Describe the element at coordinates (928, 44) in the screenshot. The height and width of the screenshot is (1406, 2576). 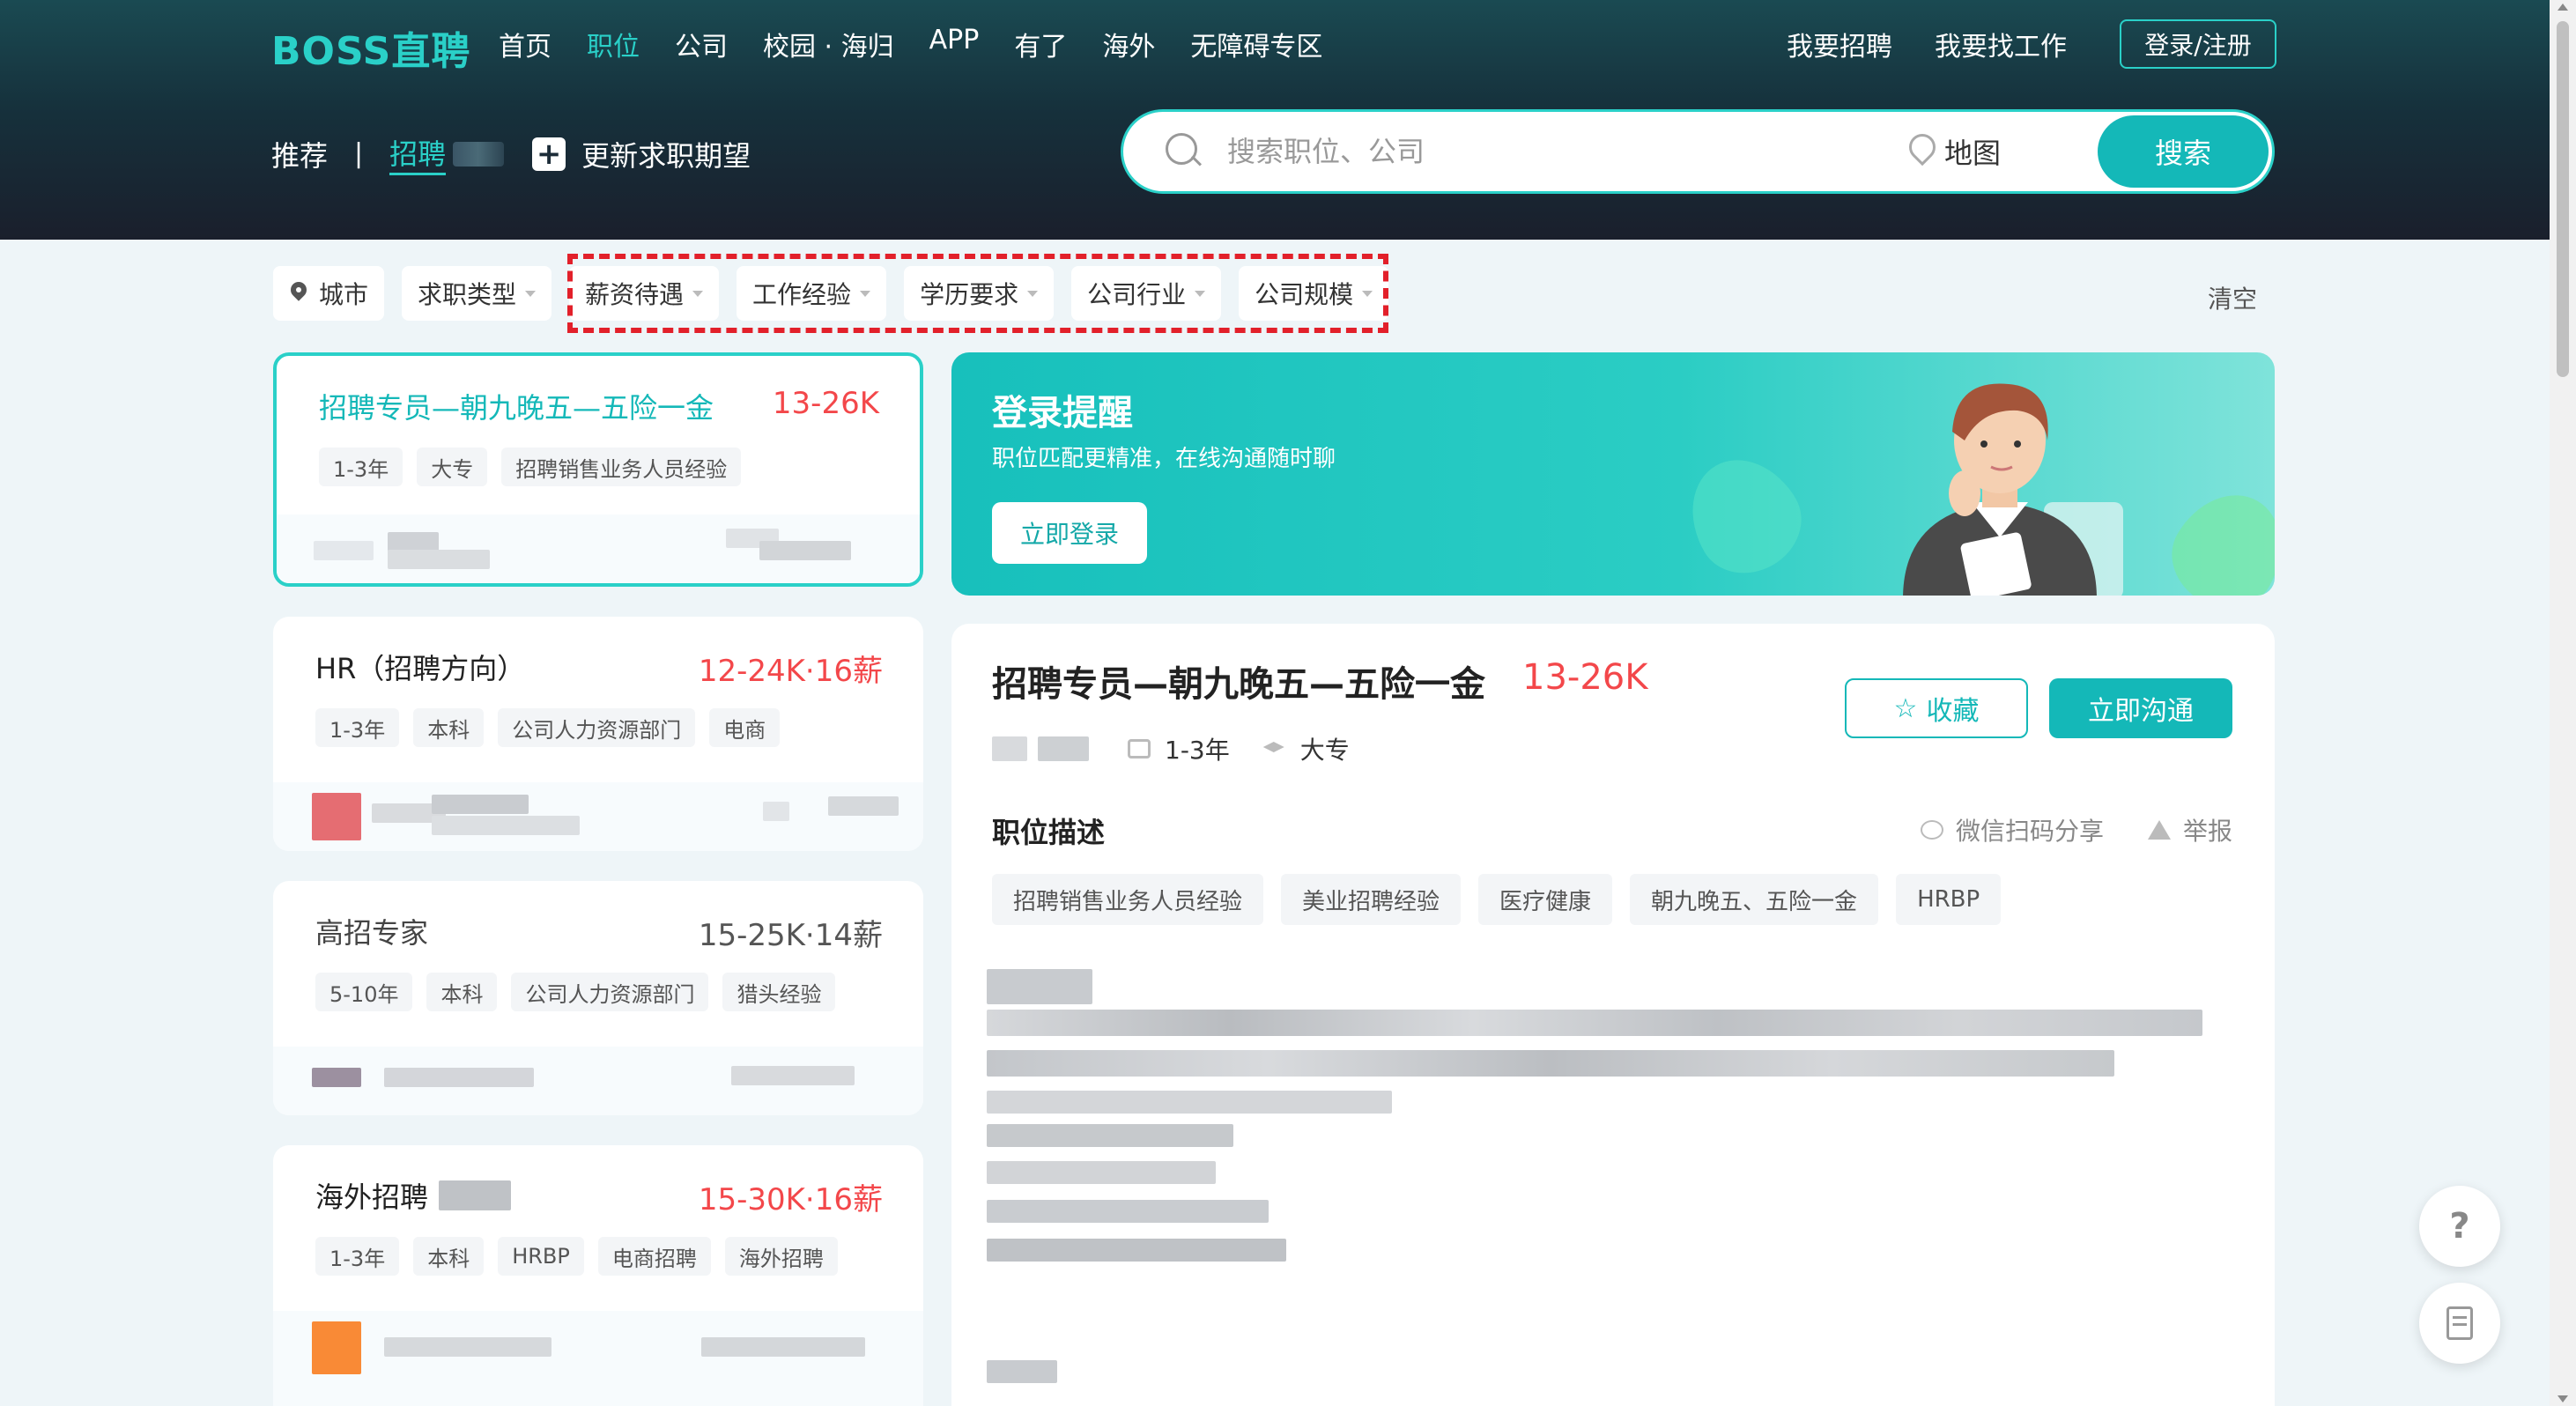
I see `main-nav: 首页 职位 公司 校园 · 海归 APP 有了 海外 无障碍专区` at that location.